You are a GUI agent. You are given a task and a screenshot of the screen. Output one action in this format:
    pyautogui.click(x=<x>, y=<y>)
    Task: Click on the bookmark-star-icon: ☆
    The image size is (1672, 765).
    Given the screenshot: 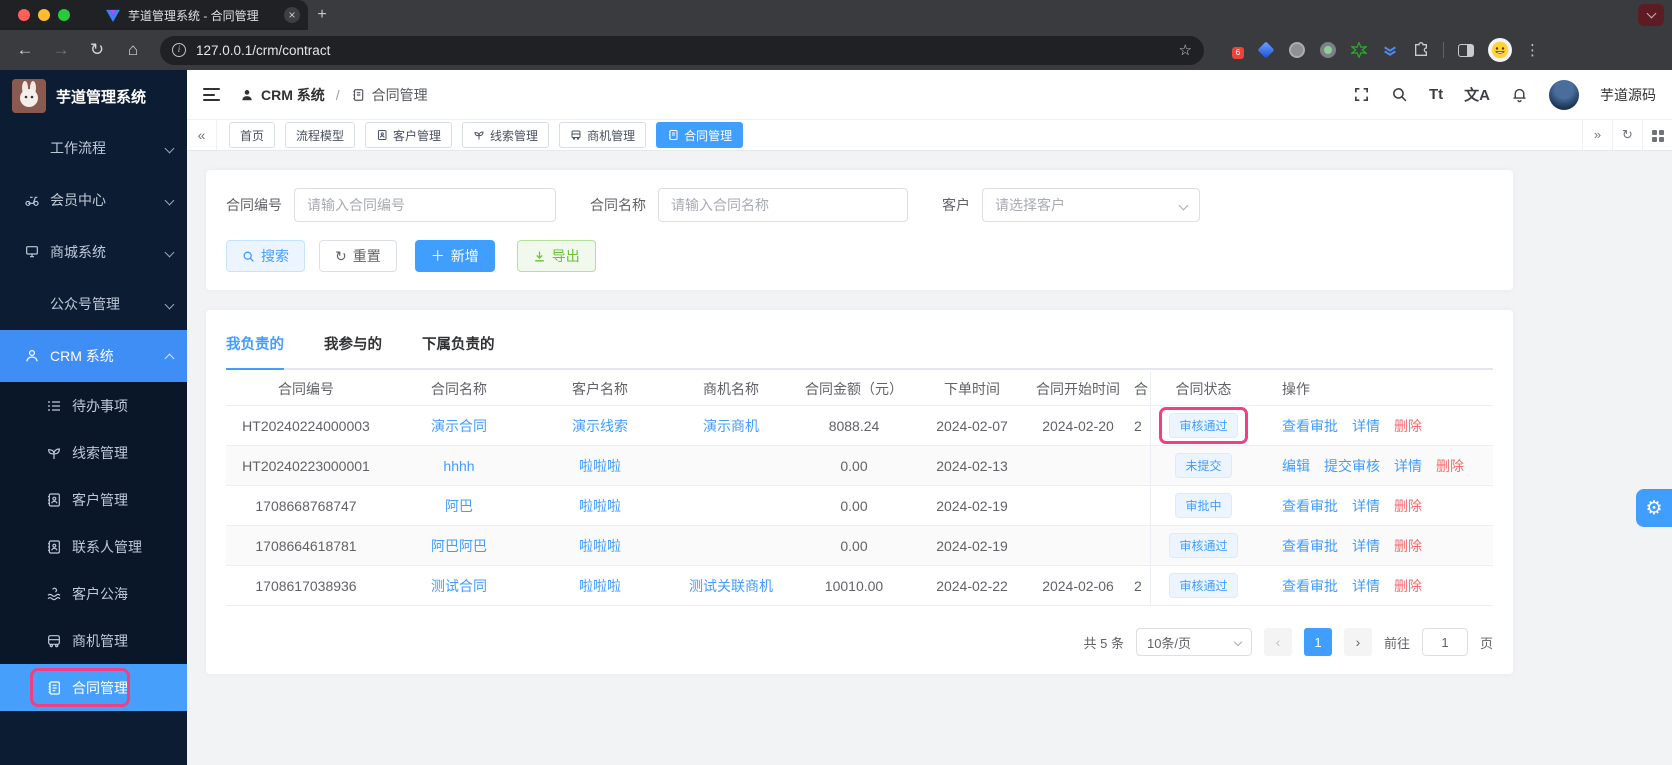 What is the action you would take?
    pyautogui.click(x=1185, y=50)
    